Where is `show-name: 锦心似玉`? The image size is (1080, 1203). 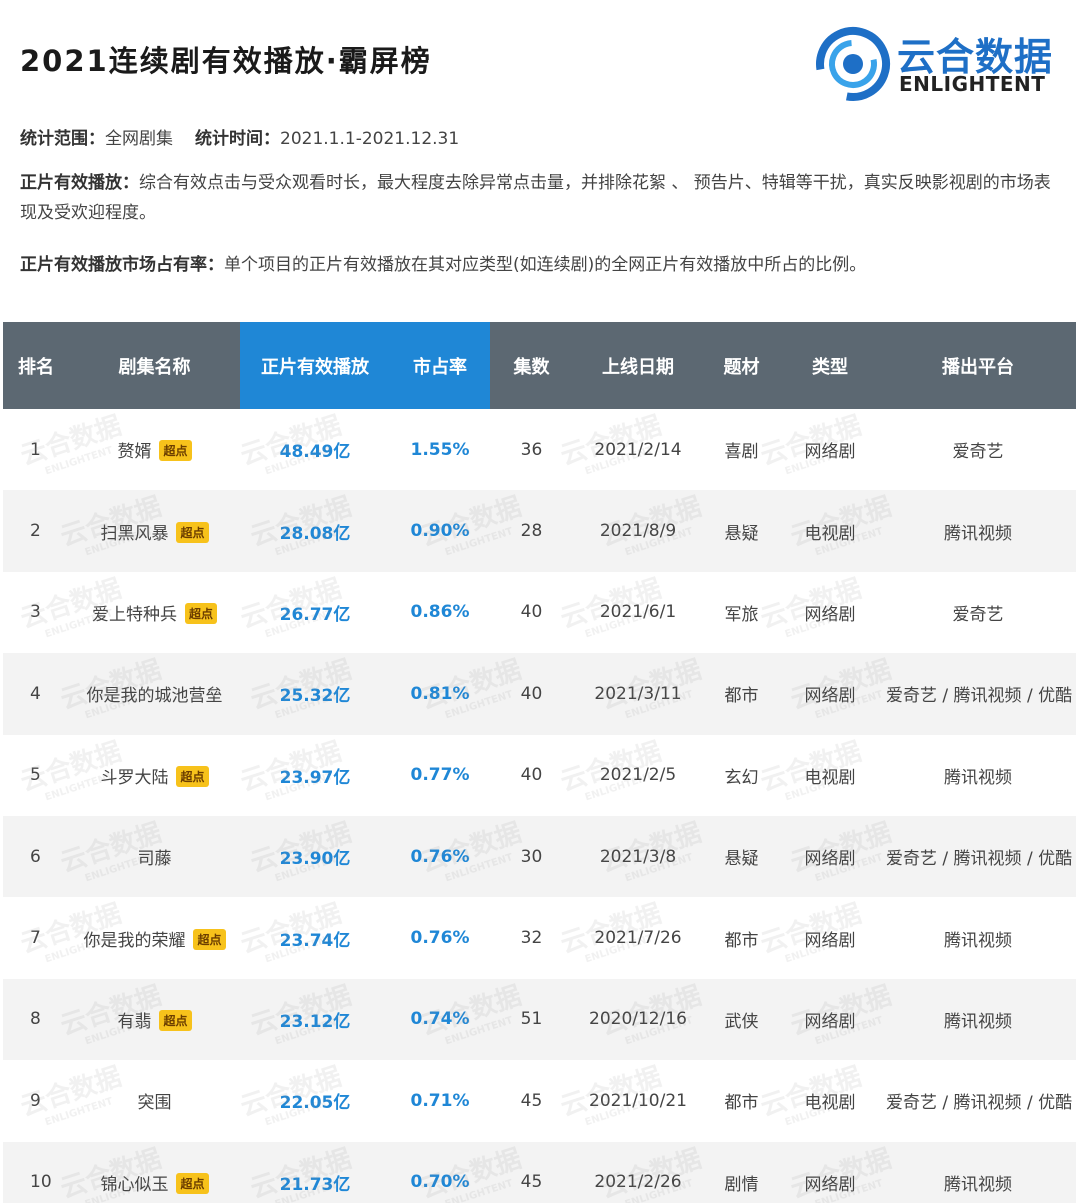
show-name: 锦心似玉 is located at coordinates (134, 1184).